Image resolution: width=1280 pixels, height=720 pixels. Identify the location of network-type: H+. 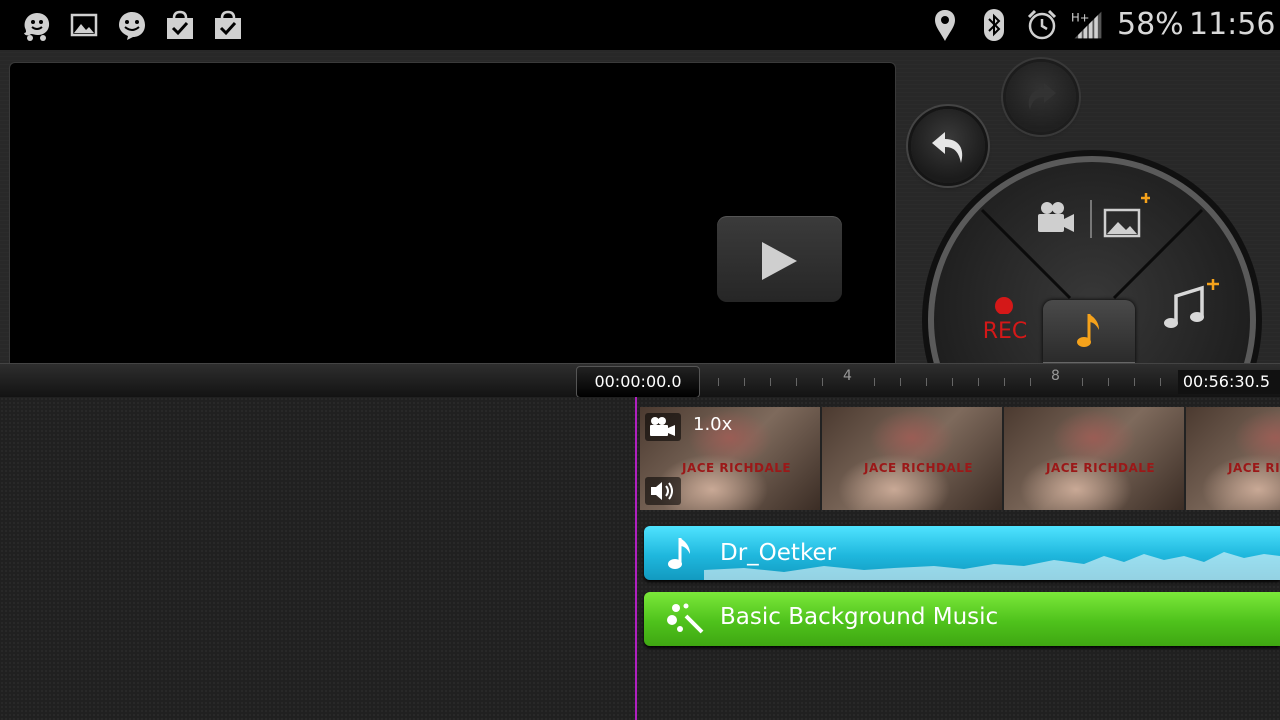
(1080, 17).